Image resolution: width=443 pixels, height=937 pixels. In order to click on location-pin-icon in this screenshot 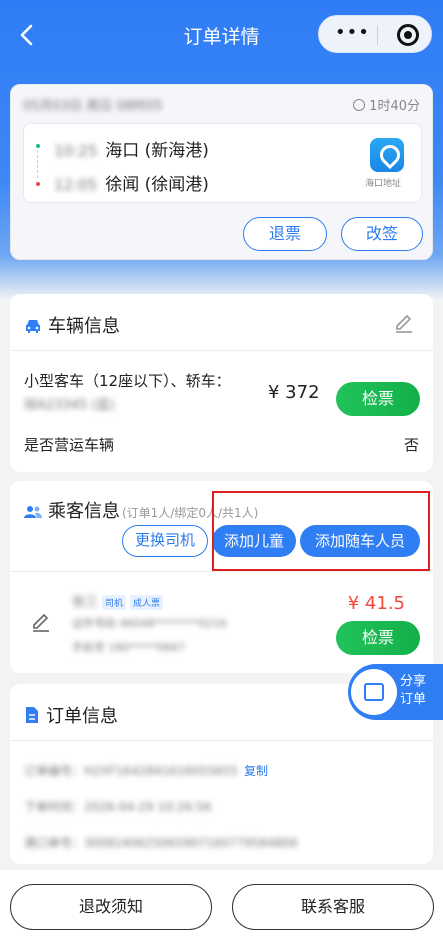, I will do `click(387, 155)`.